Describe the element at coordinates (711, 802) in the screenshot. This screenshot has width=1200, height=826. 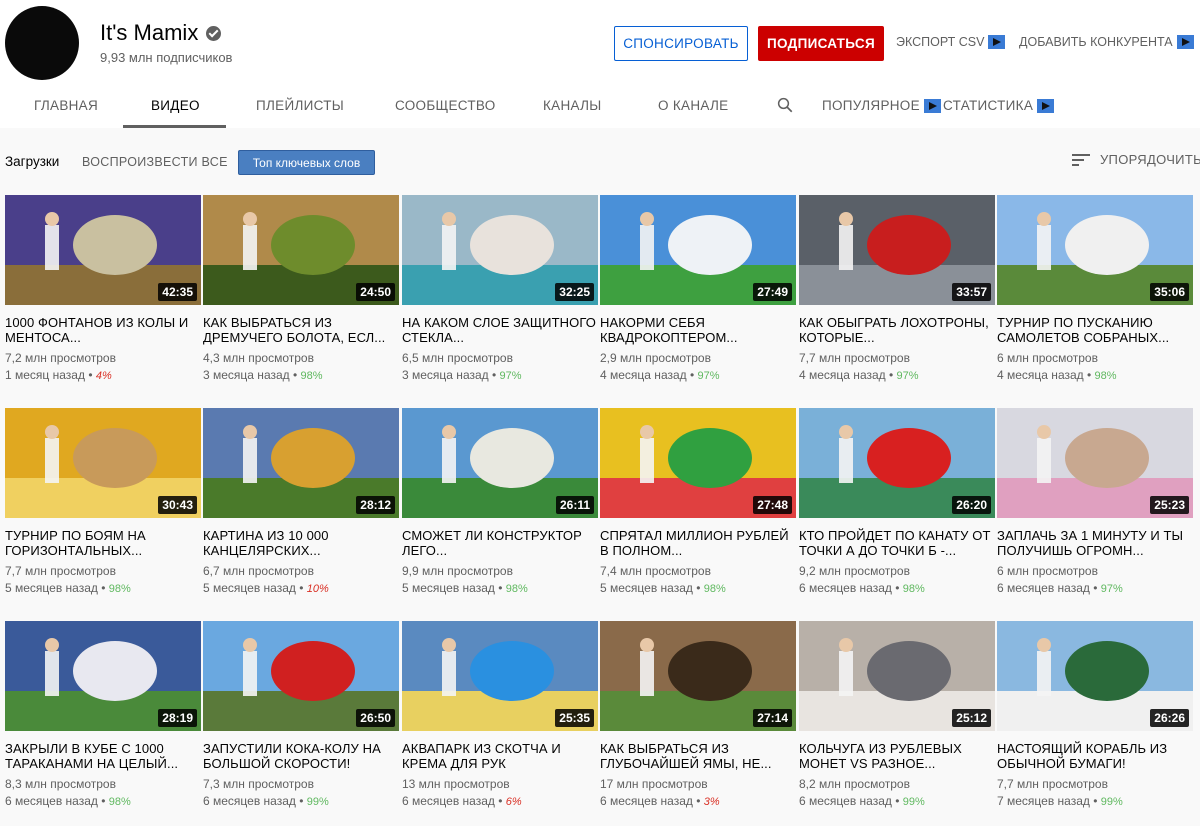
I see `video-score: 3%` at that location.